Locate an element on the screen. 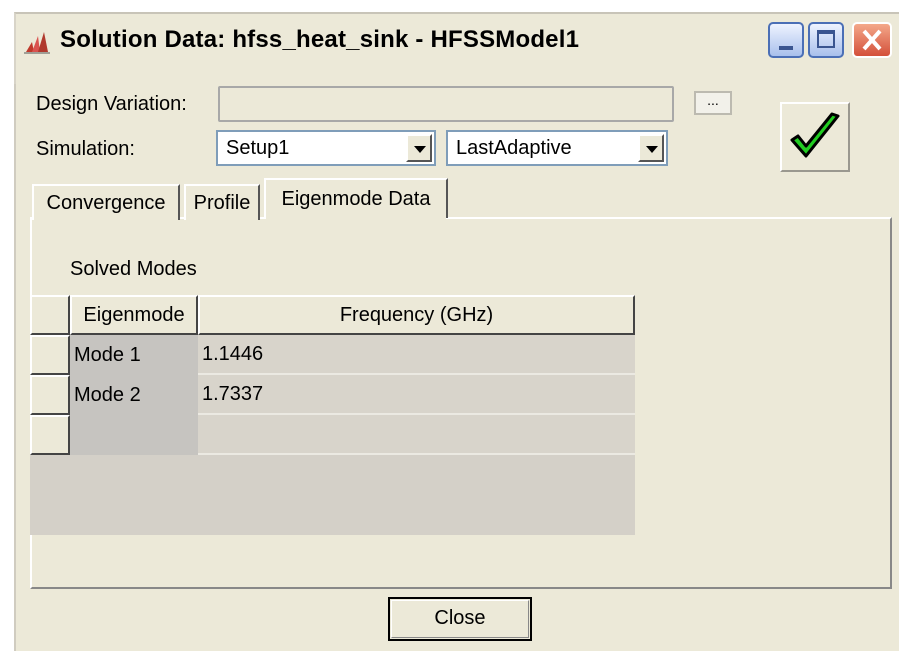  close-button: Close is located at coordinates (460, 619).